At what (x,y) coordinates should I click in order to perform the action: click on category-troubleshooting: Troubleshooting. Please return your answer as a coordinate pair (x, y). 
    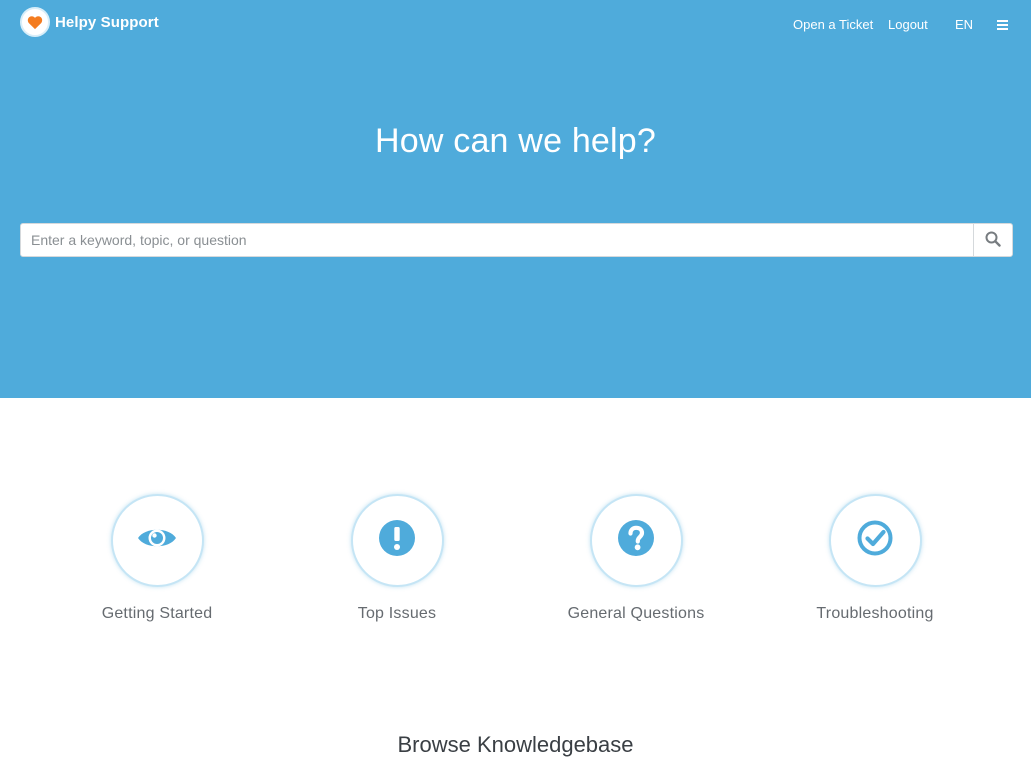
    Looking at the image, I should click on (875, 558).